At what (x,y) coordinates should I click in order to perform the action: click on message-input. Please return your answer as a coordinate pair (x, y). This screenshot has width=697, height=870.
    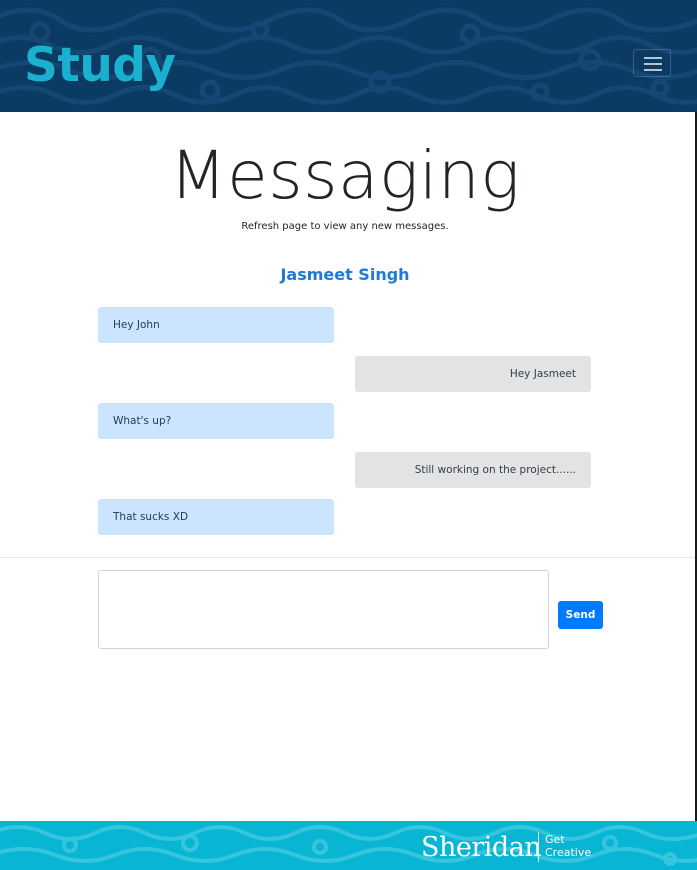
    Looking at the image, I should click on (323, 609).